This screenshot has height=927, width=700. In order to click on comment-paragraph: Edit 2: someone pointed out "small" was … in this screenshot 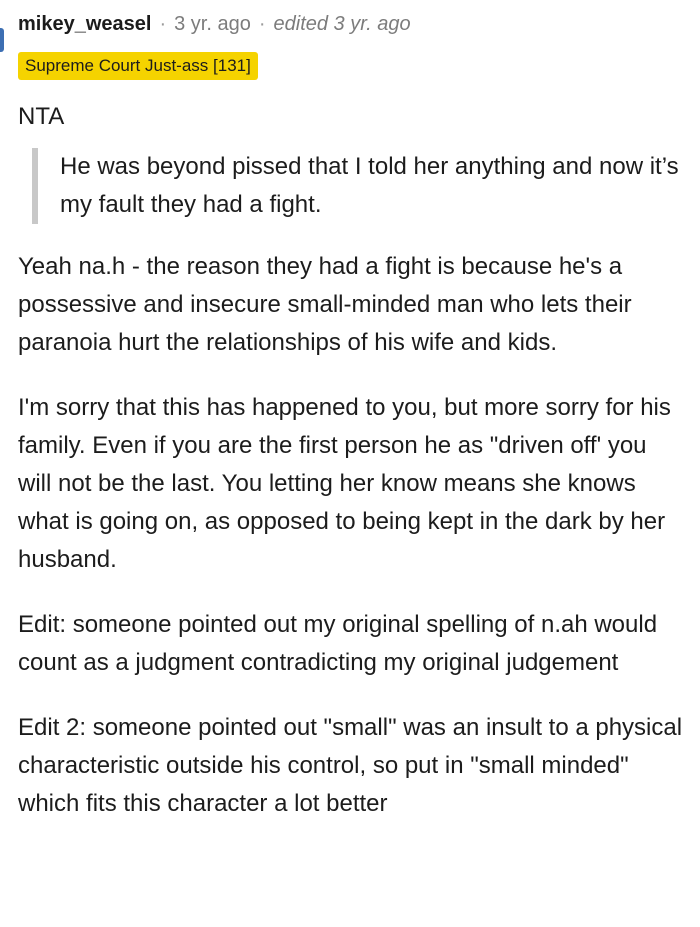, I will do `click(350, 765)`.